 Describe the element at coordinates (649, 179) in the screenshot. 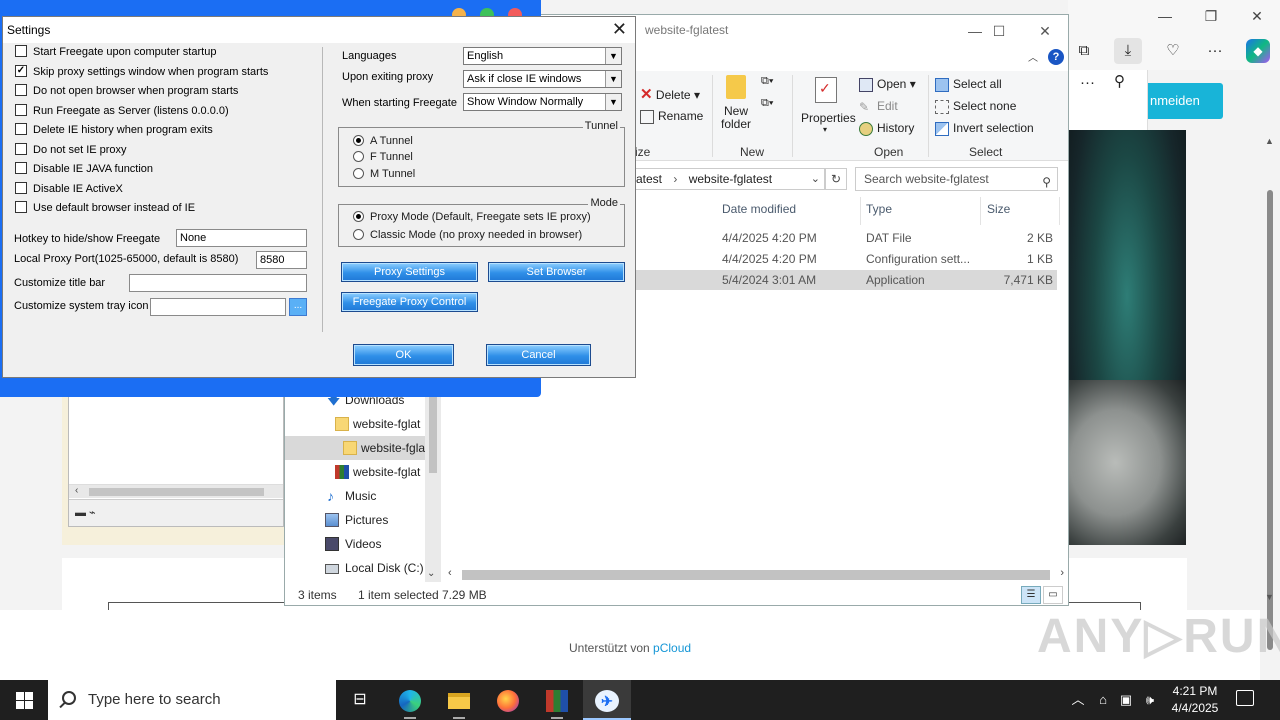

I see `breadcrumb-parent: atest` at that location.